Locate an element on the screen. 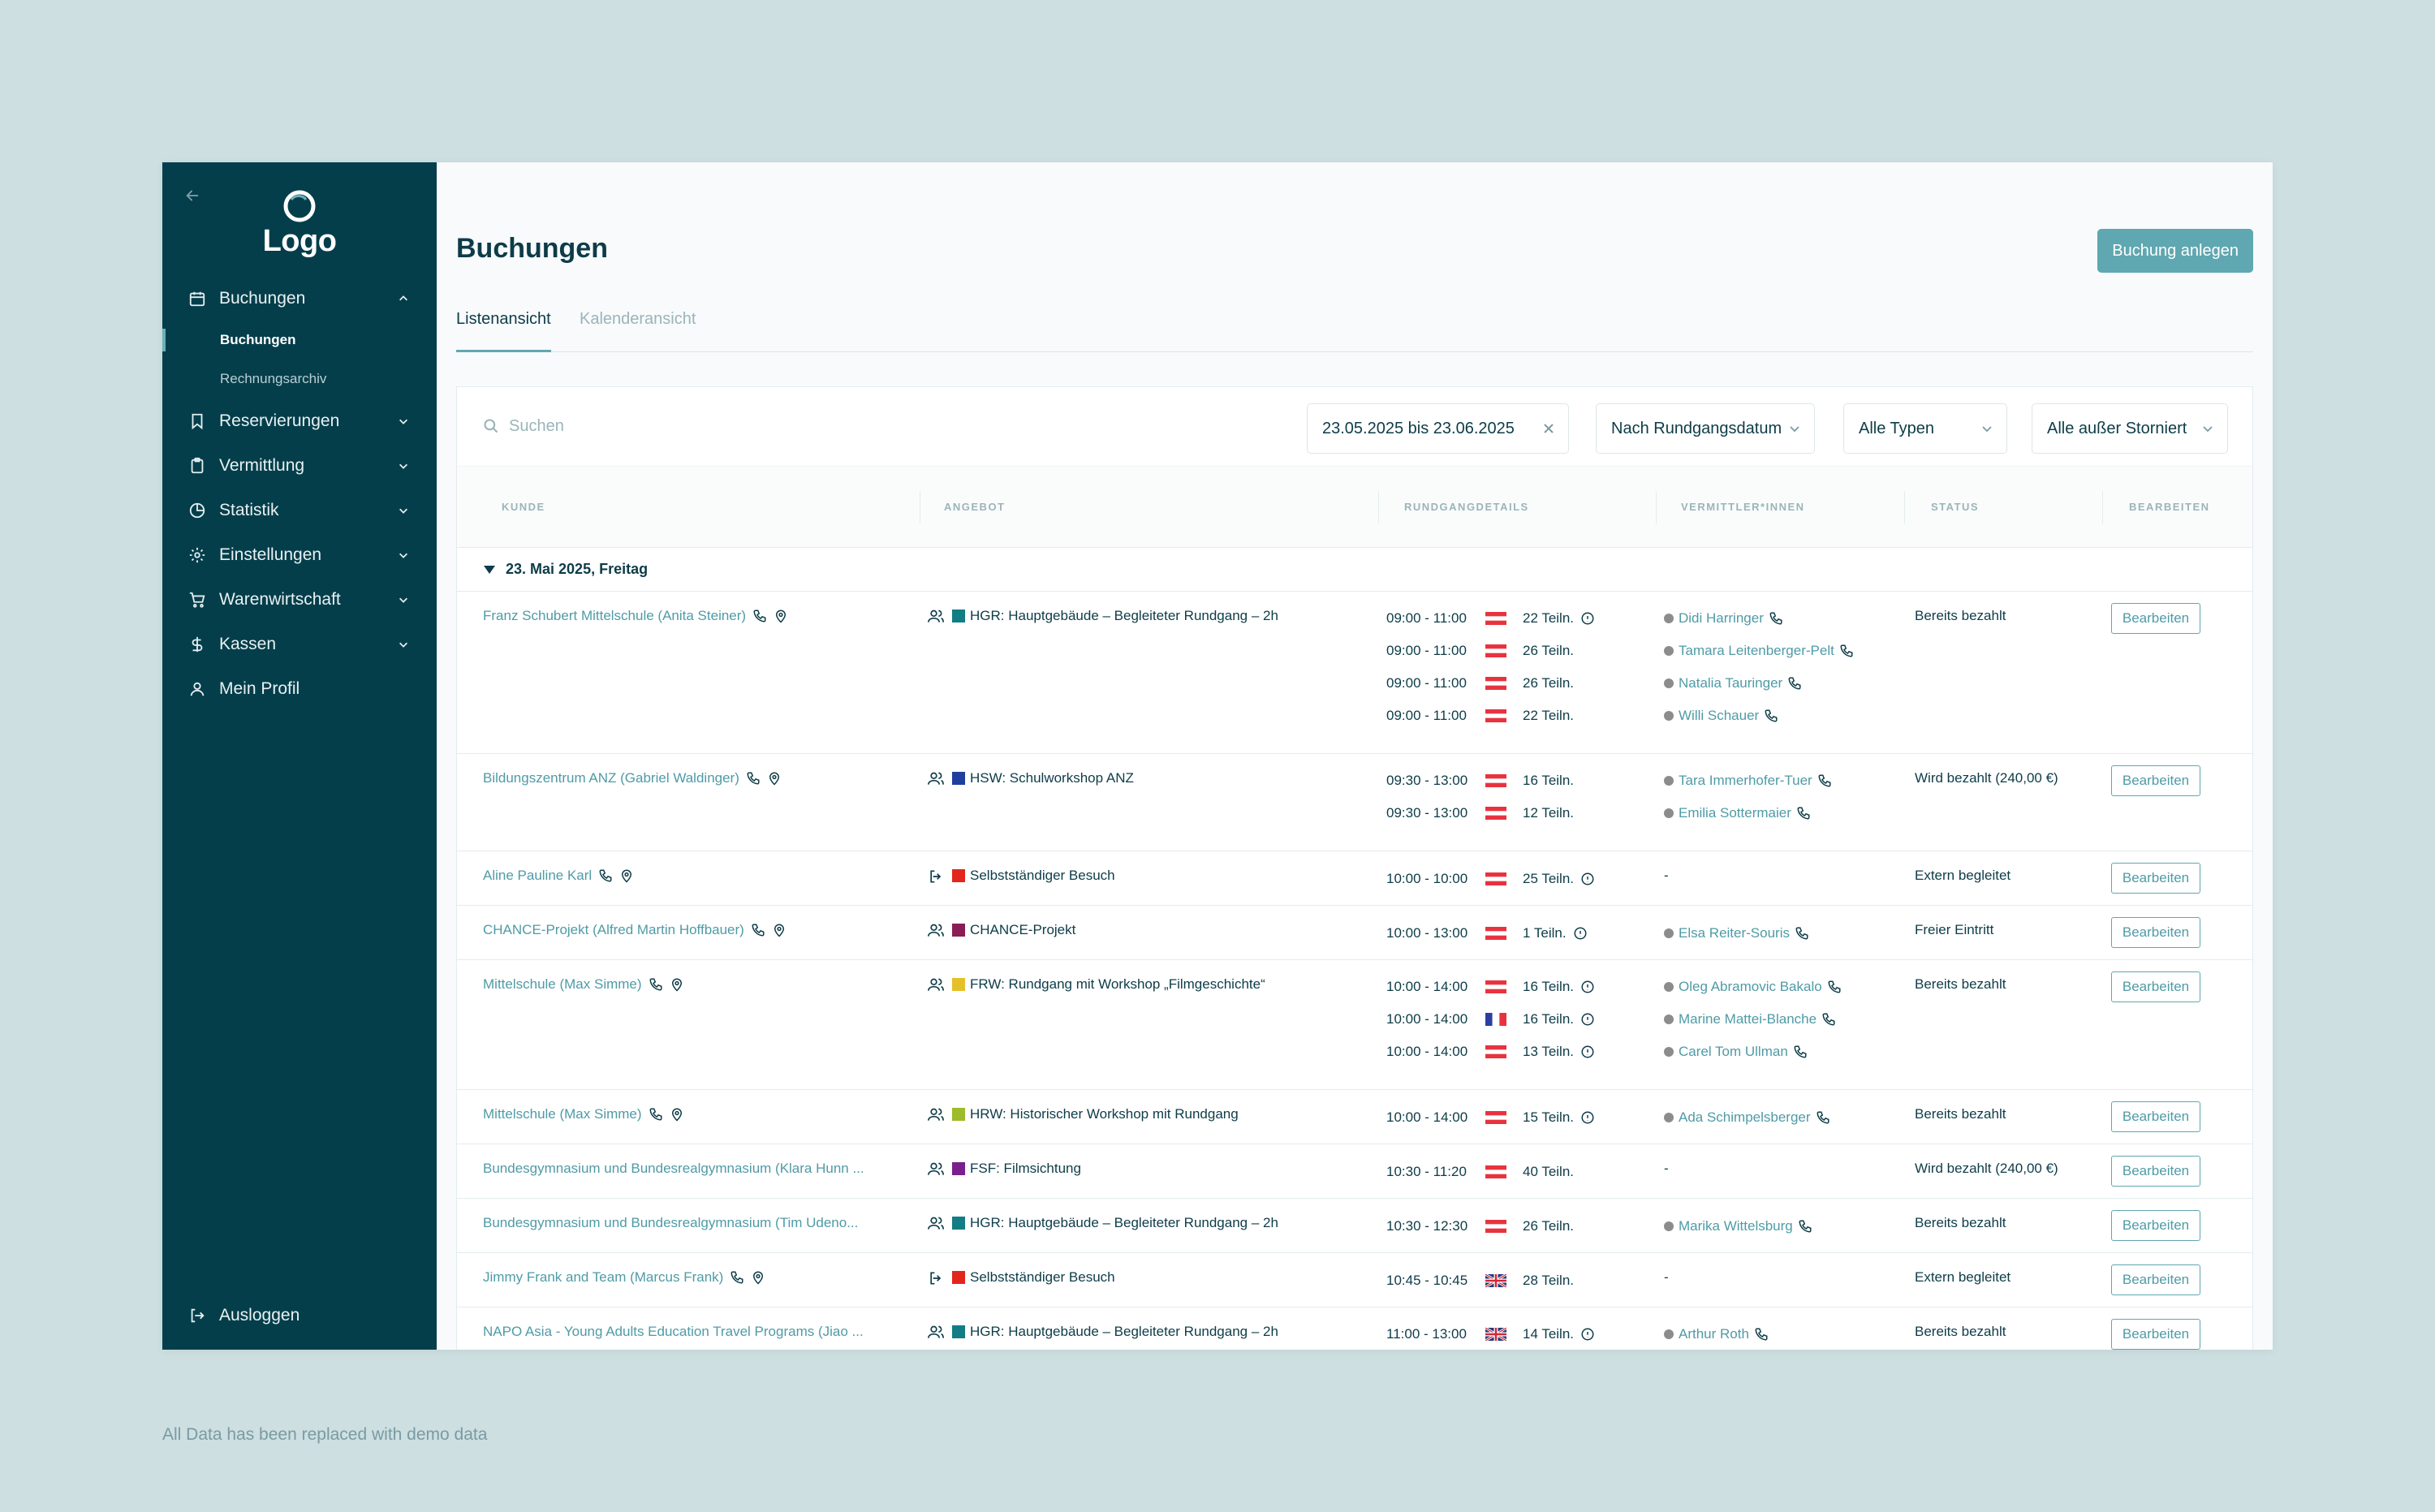  mediator-name: Tamara Leitenberger-Pelt is located at coordinates (1756, 651).